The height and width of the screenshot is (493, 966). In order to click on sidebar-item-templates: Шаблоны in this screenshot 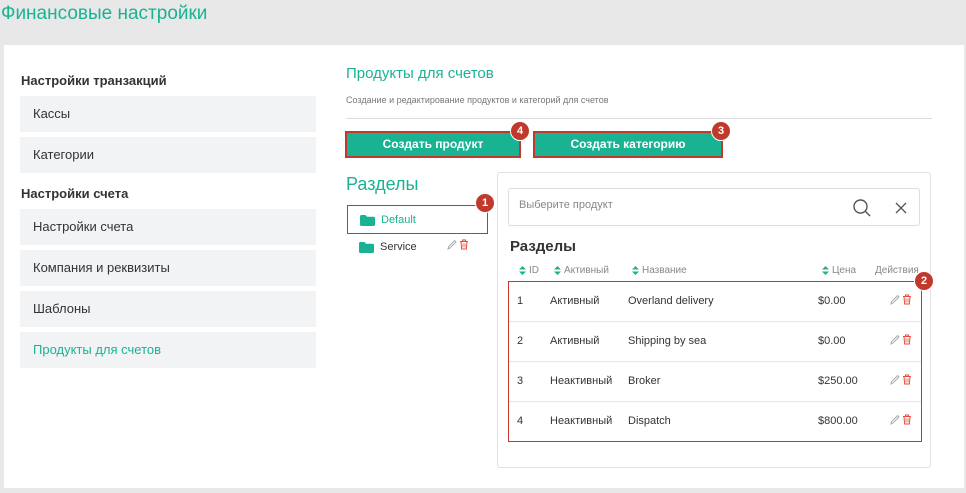, I will do `click(168, 309)`.